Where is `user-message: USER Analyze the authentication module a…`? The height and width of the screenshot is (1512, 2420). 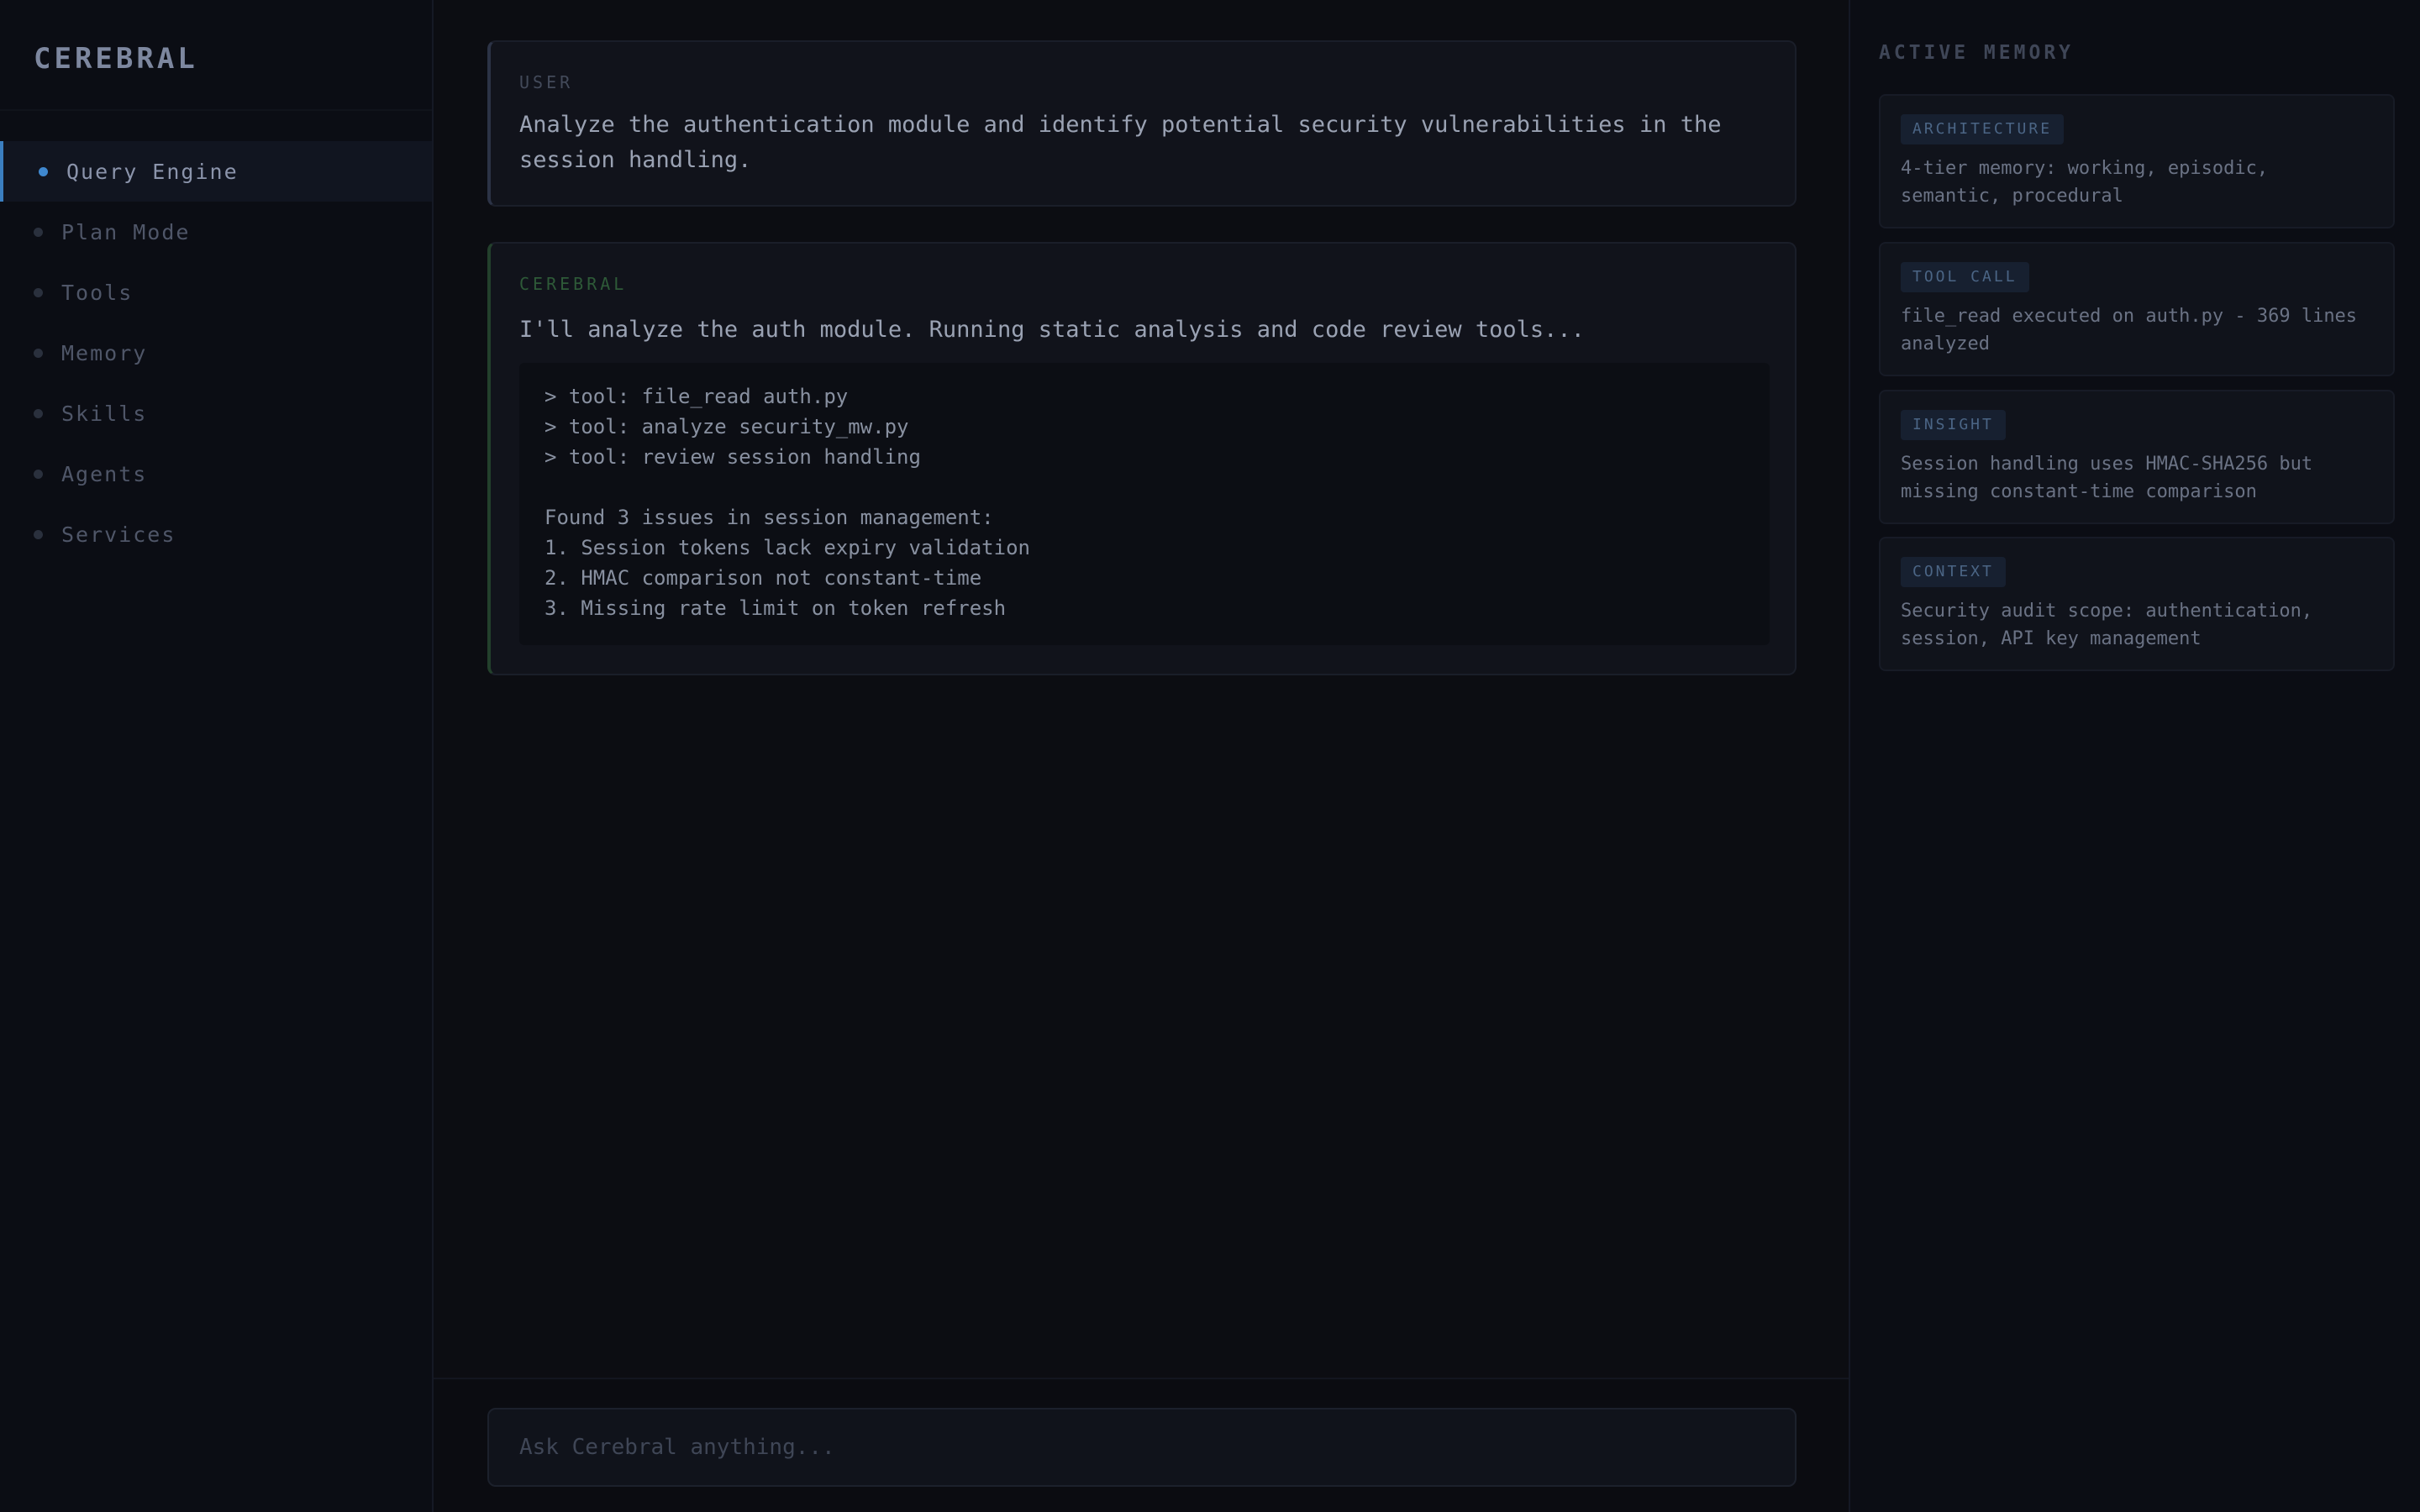 user-message: USER Analyze the authentication module a… is located at coordinates (1142, 123).